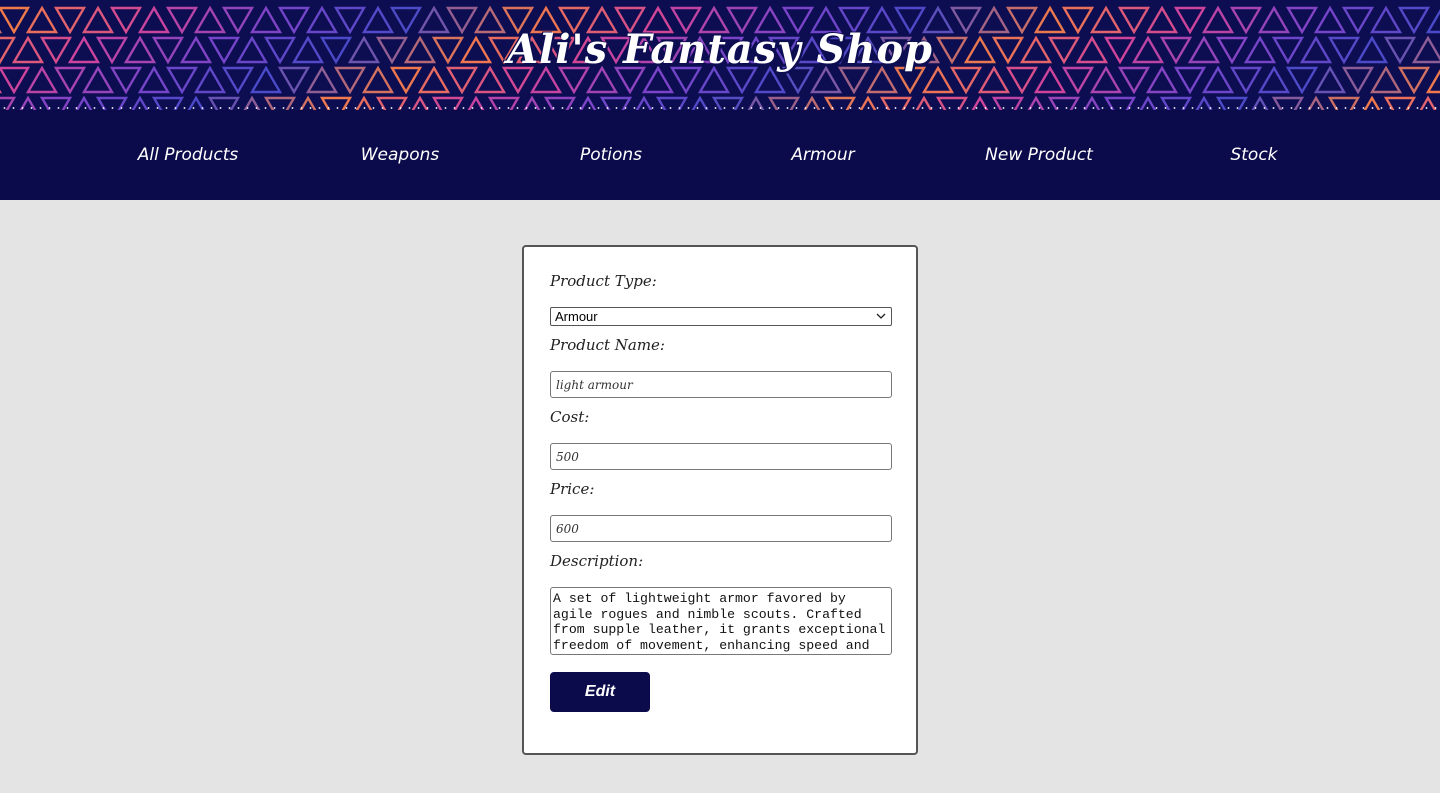  What do you see at coordinates (576, 316) in the screenshot?
I see `product-type-selected-value: Armour` at bounding box center [576, 316].